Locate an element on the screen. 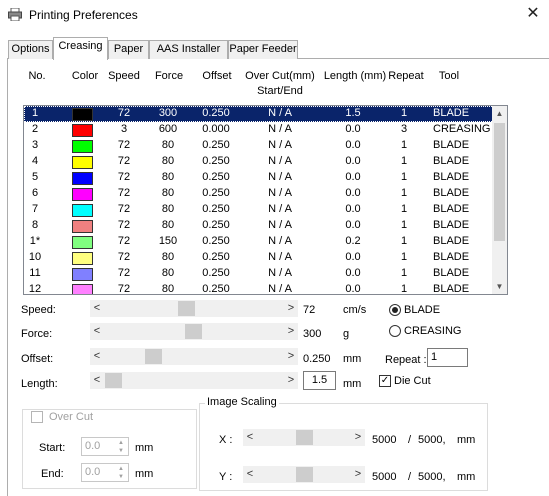  blade-radio is located at coordinates (395, 310).